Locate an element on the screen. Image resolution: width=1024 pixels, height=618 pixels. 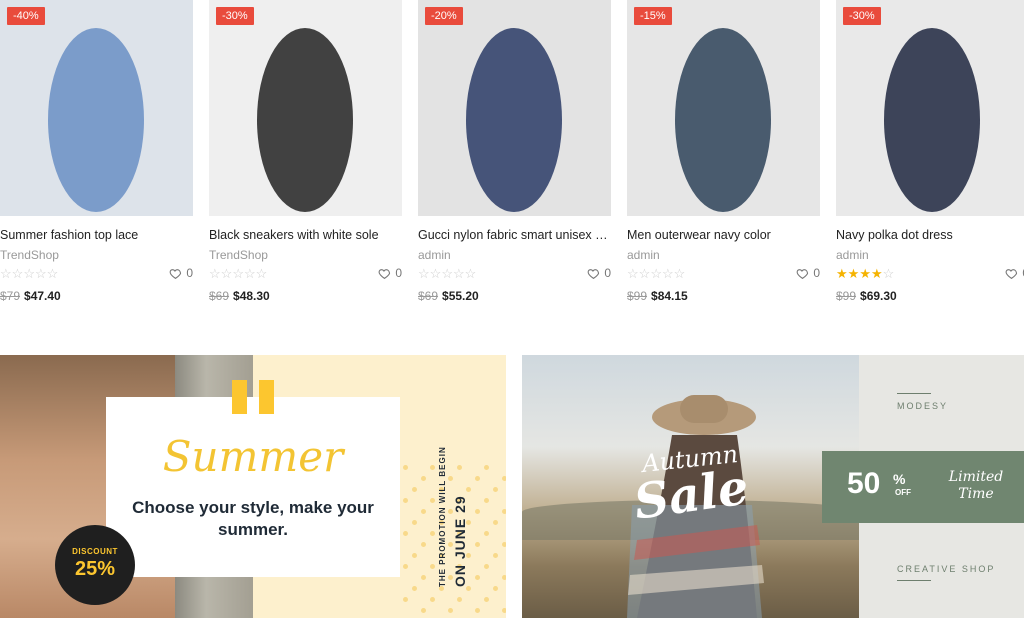
price: $69 $48.30 is located at coordinates (239, 296).